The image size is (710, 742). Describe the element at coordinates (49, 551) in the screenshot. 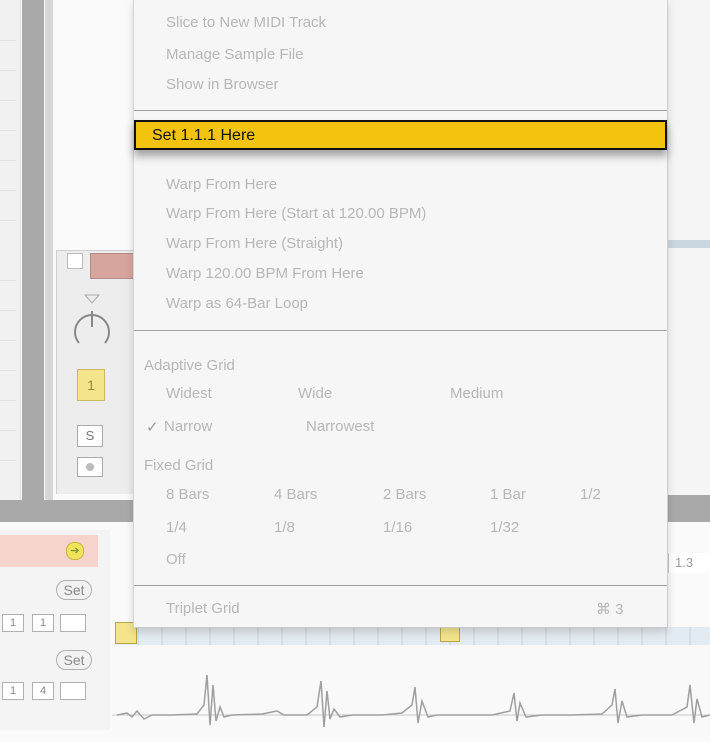

I see `clip-title-bar: ➔` at that location.